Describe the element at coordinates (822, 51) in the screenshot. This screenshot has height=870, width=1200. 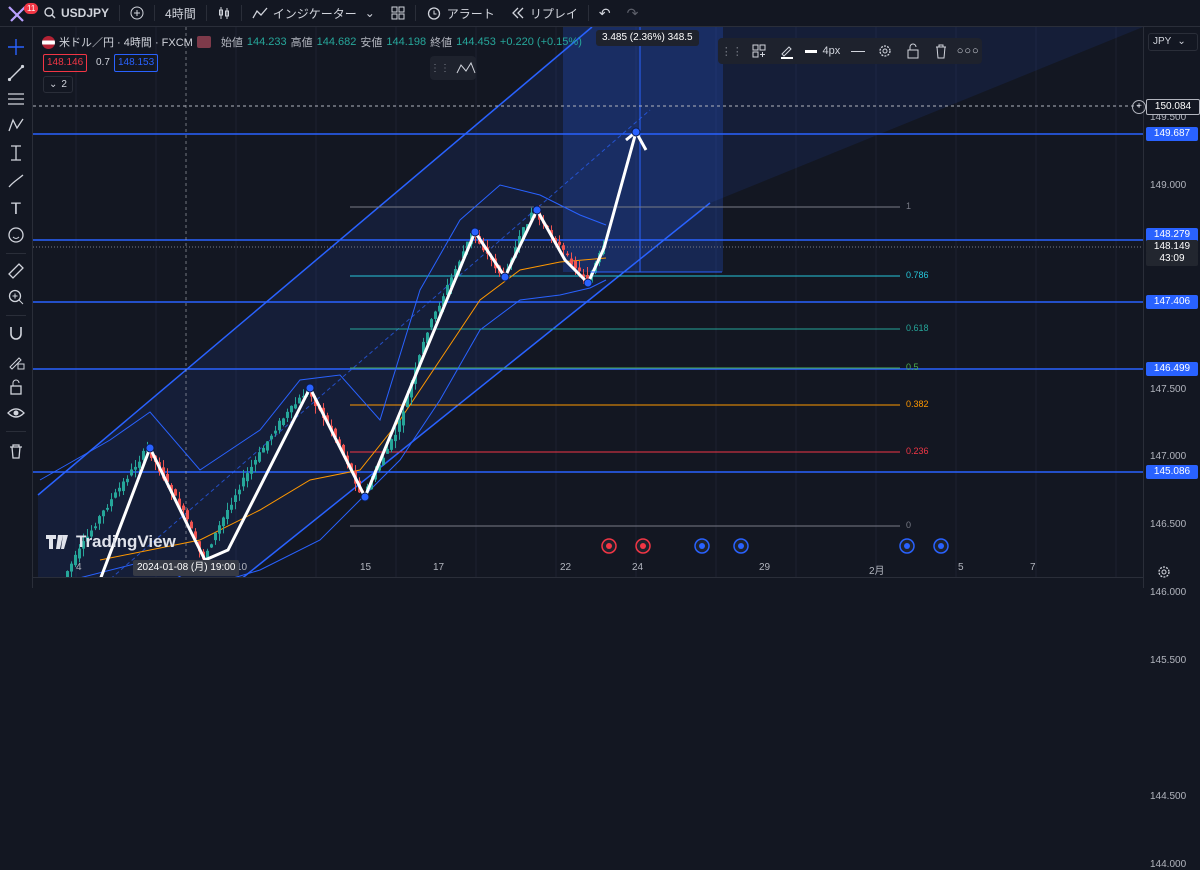
I see `line-width-button: 4px` at that location.